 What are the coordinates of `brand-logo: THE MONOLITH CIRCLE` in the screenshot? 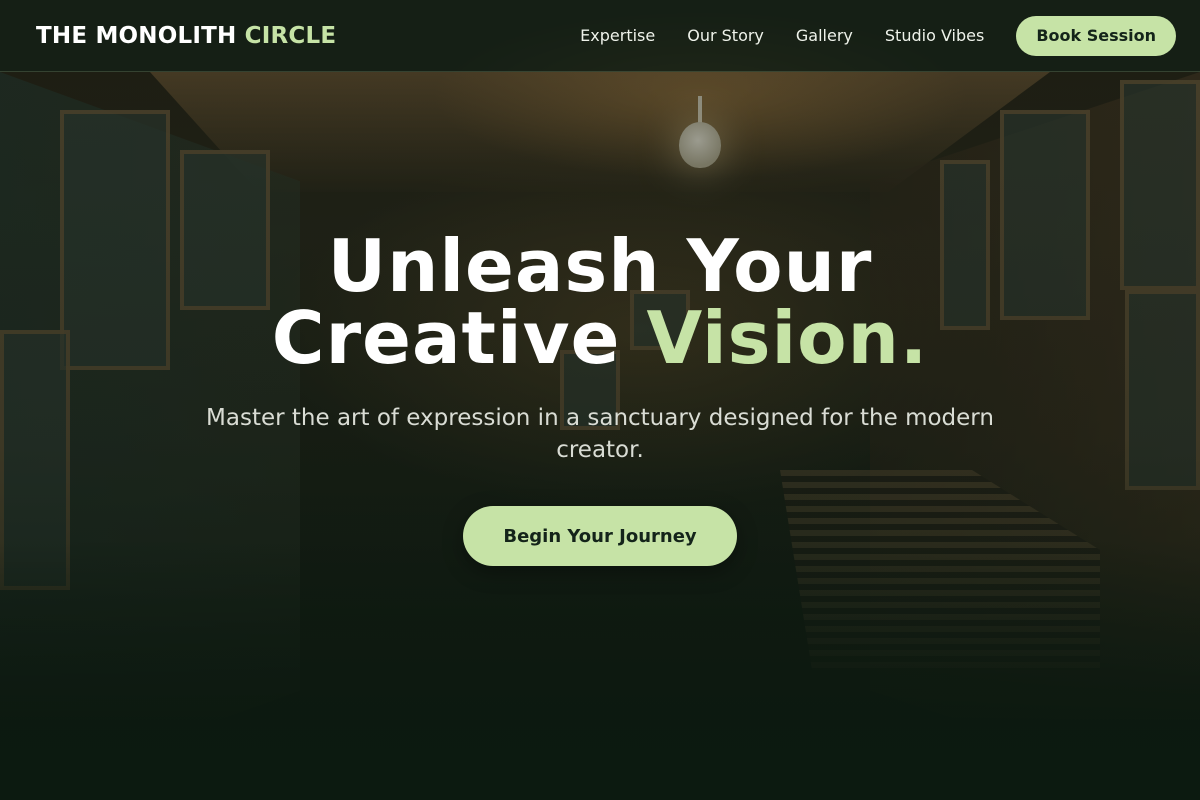 It's located at (186, 36).